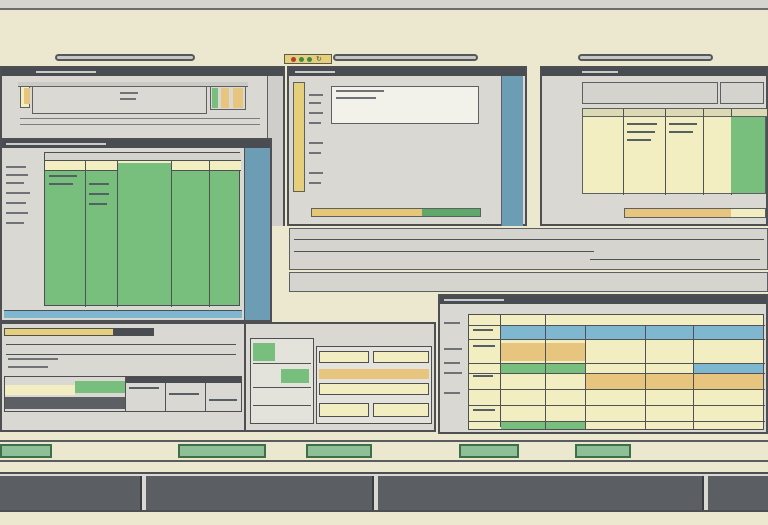 The image size is (768, 525). What do you see at coordinates (695, 213) in the screenshot?
I see `status-bar` at bounding box center [695, 213].